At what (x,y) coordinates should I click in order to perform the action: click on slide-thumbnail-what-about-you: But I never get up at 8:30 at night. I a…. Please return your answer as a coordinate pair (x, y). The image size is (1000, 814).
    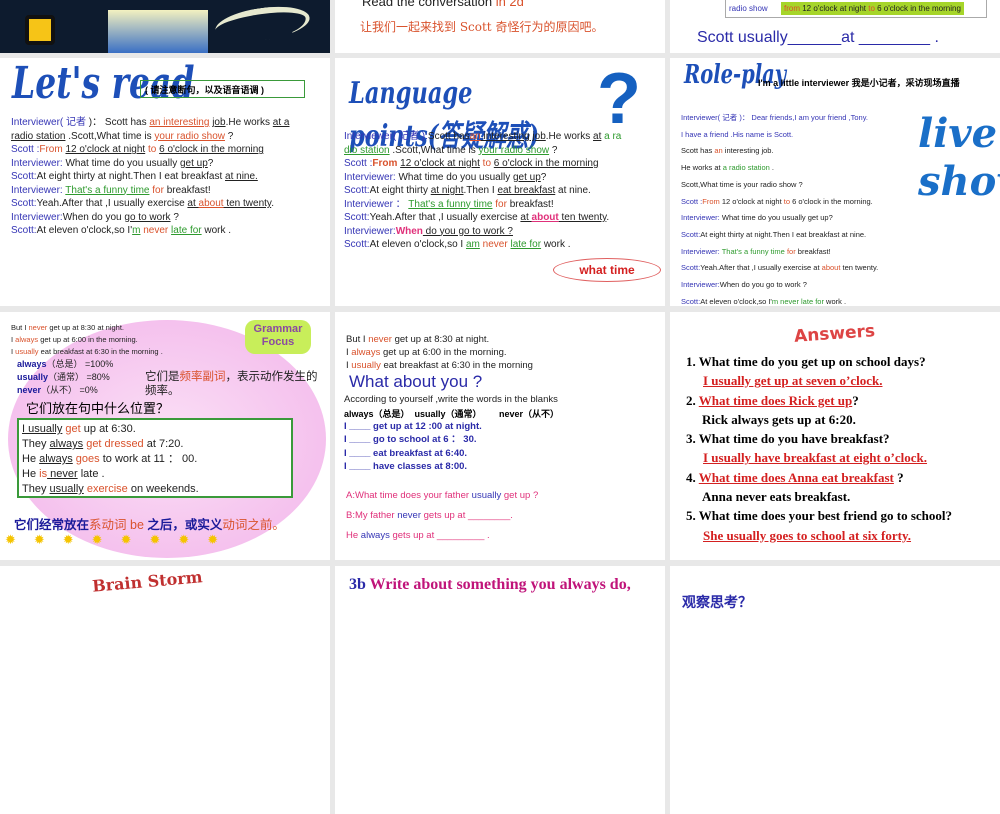
    Looking at the image, I should click on (500, 436).